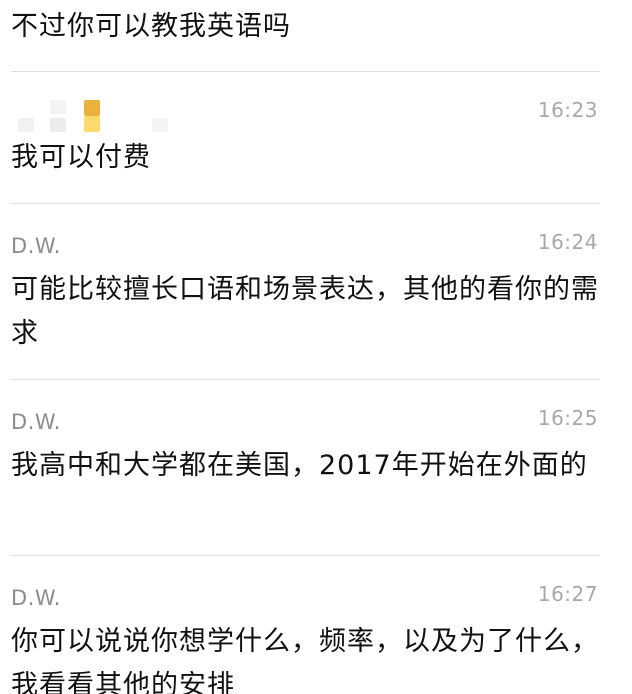 The width and height of the screenshot is (632, 694). I want to click on message-timestamp: 16:25, so click(567, 418).